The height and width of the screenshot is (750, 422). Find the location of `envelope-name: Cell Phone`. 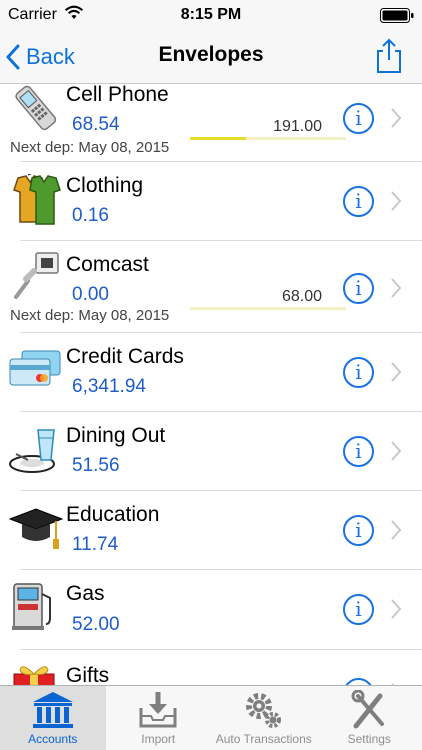

envelope-name: Cell Phone is located at coordinates (117, 95).